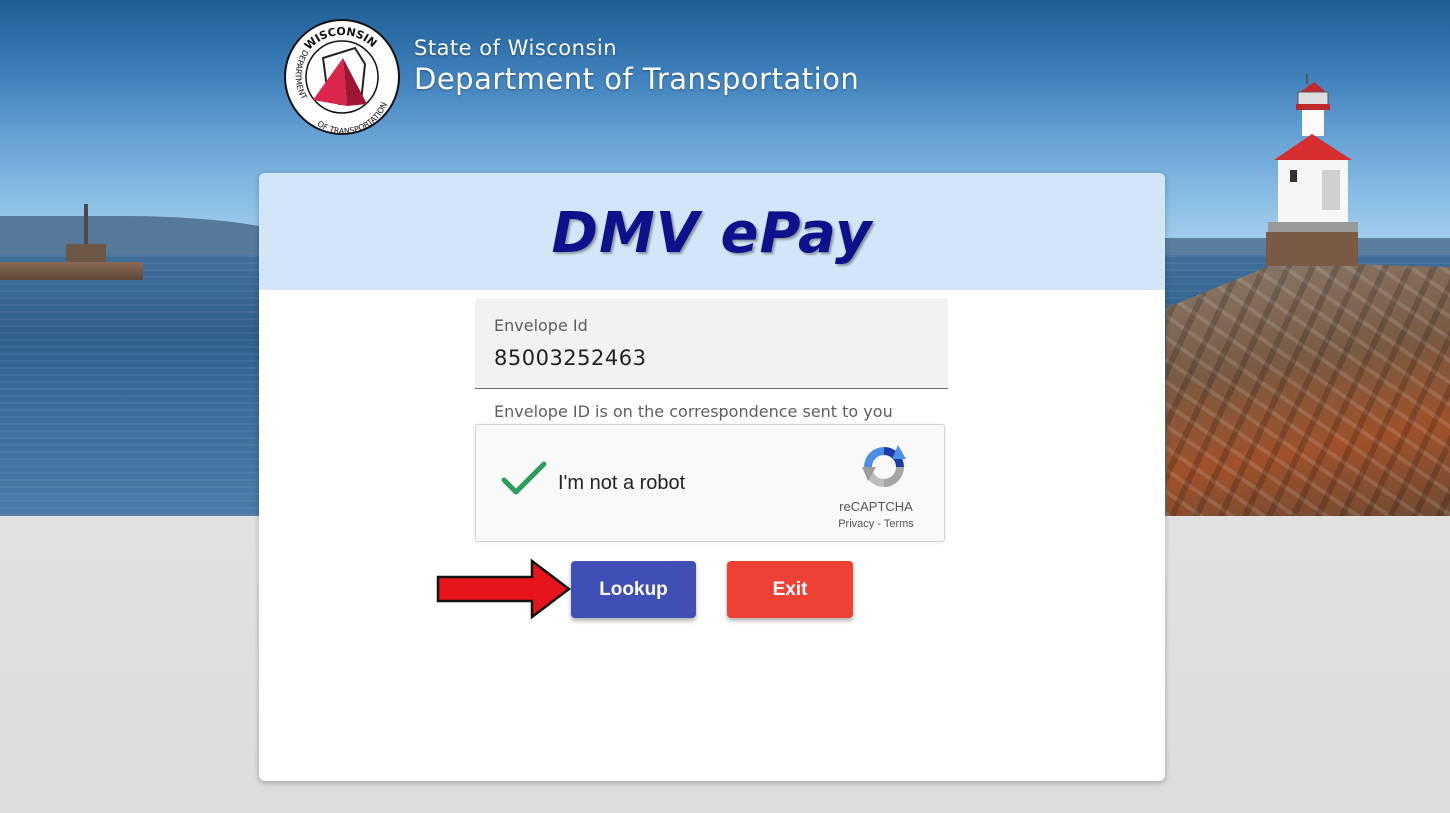  I want to click on red-arrow-icon, so click(504, 589).